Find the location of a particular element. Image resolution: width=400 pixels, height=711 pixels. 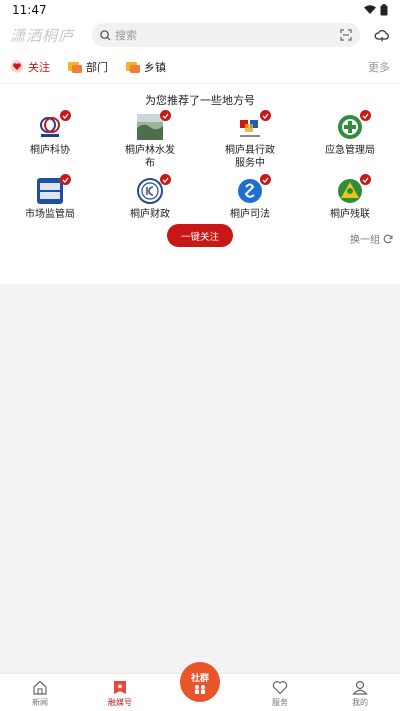

town-icon is located at coordinates (133, 67).